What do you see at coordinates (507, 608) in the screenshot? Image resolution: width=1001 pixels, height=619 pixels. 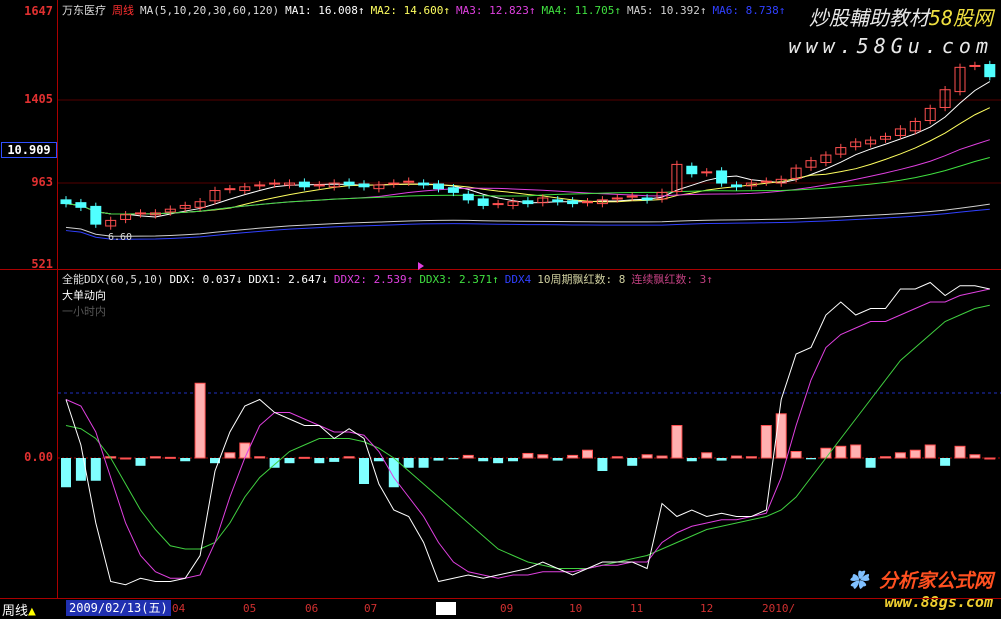 I see `month-label: 09` at bounding box center [507, 608].